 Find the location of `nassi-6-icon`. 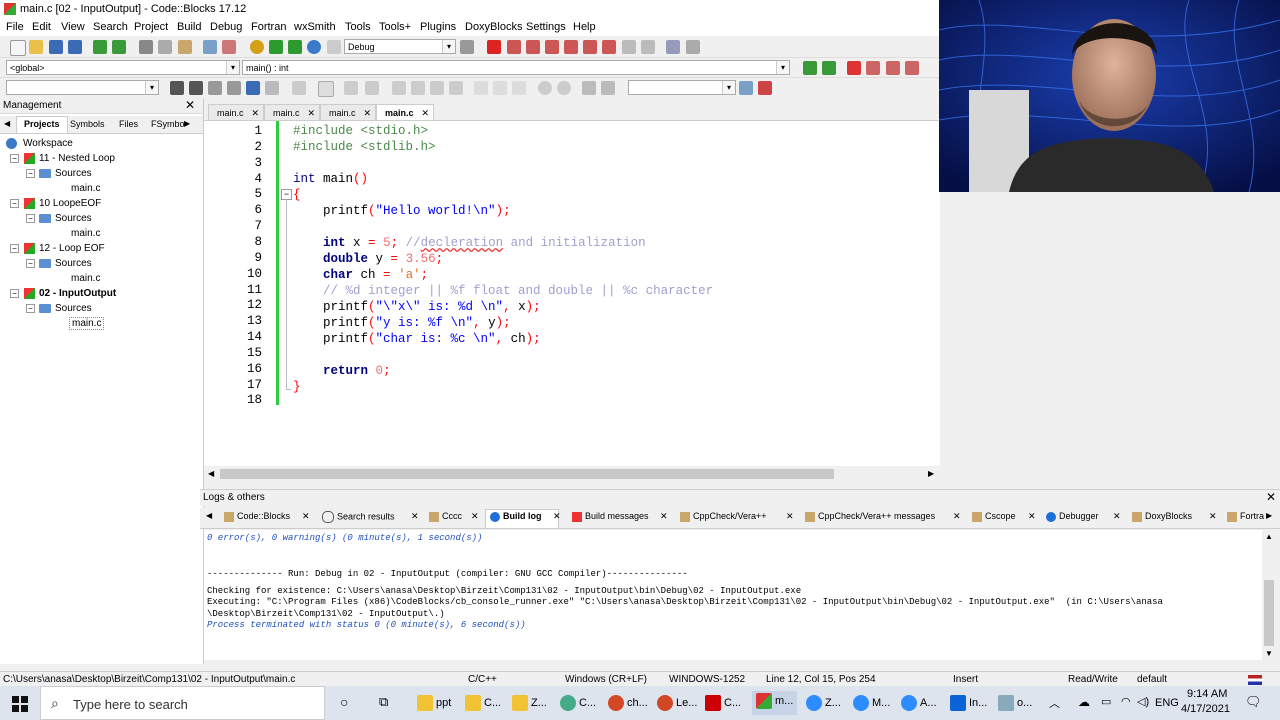

nassi-6-icon is located at coordinates (500, 88).